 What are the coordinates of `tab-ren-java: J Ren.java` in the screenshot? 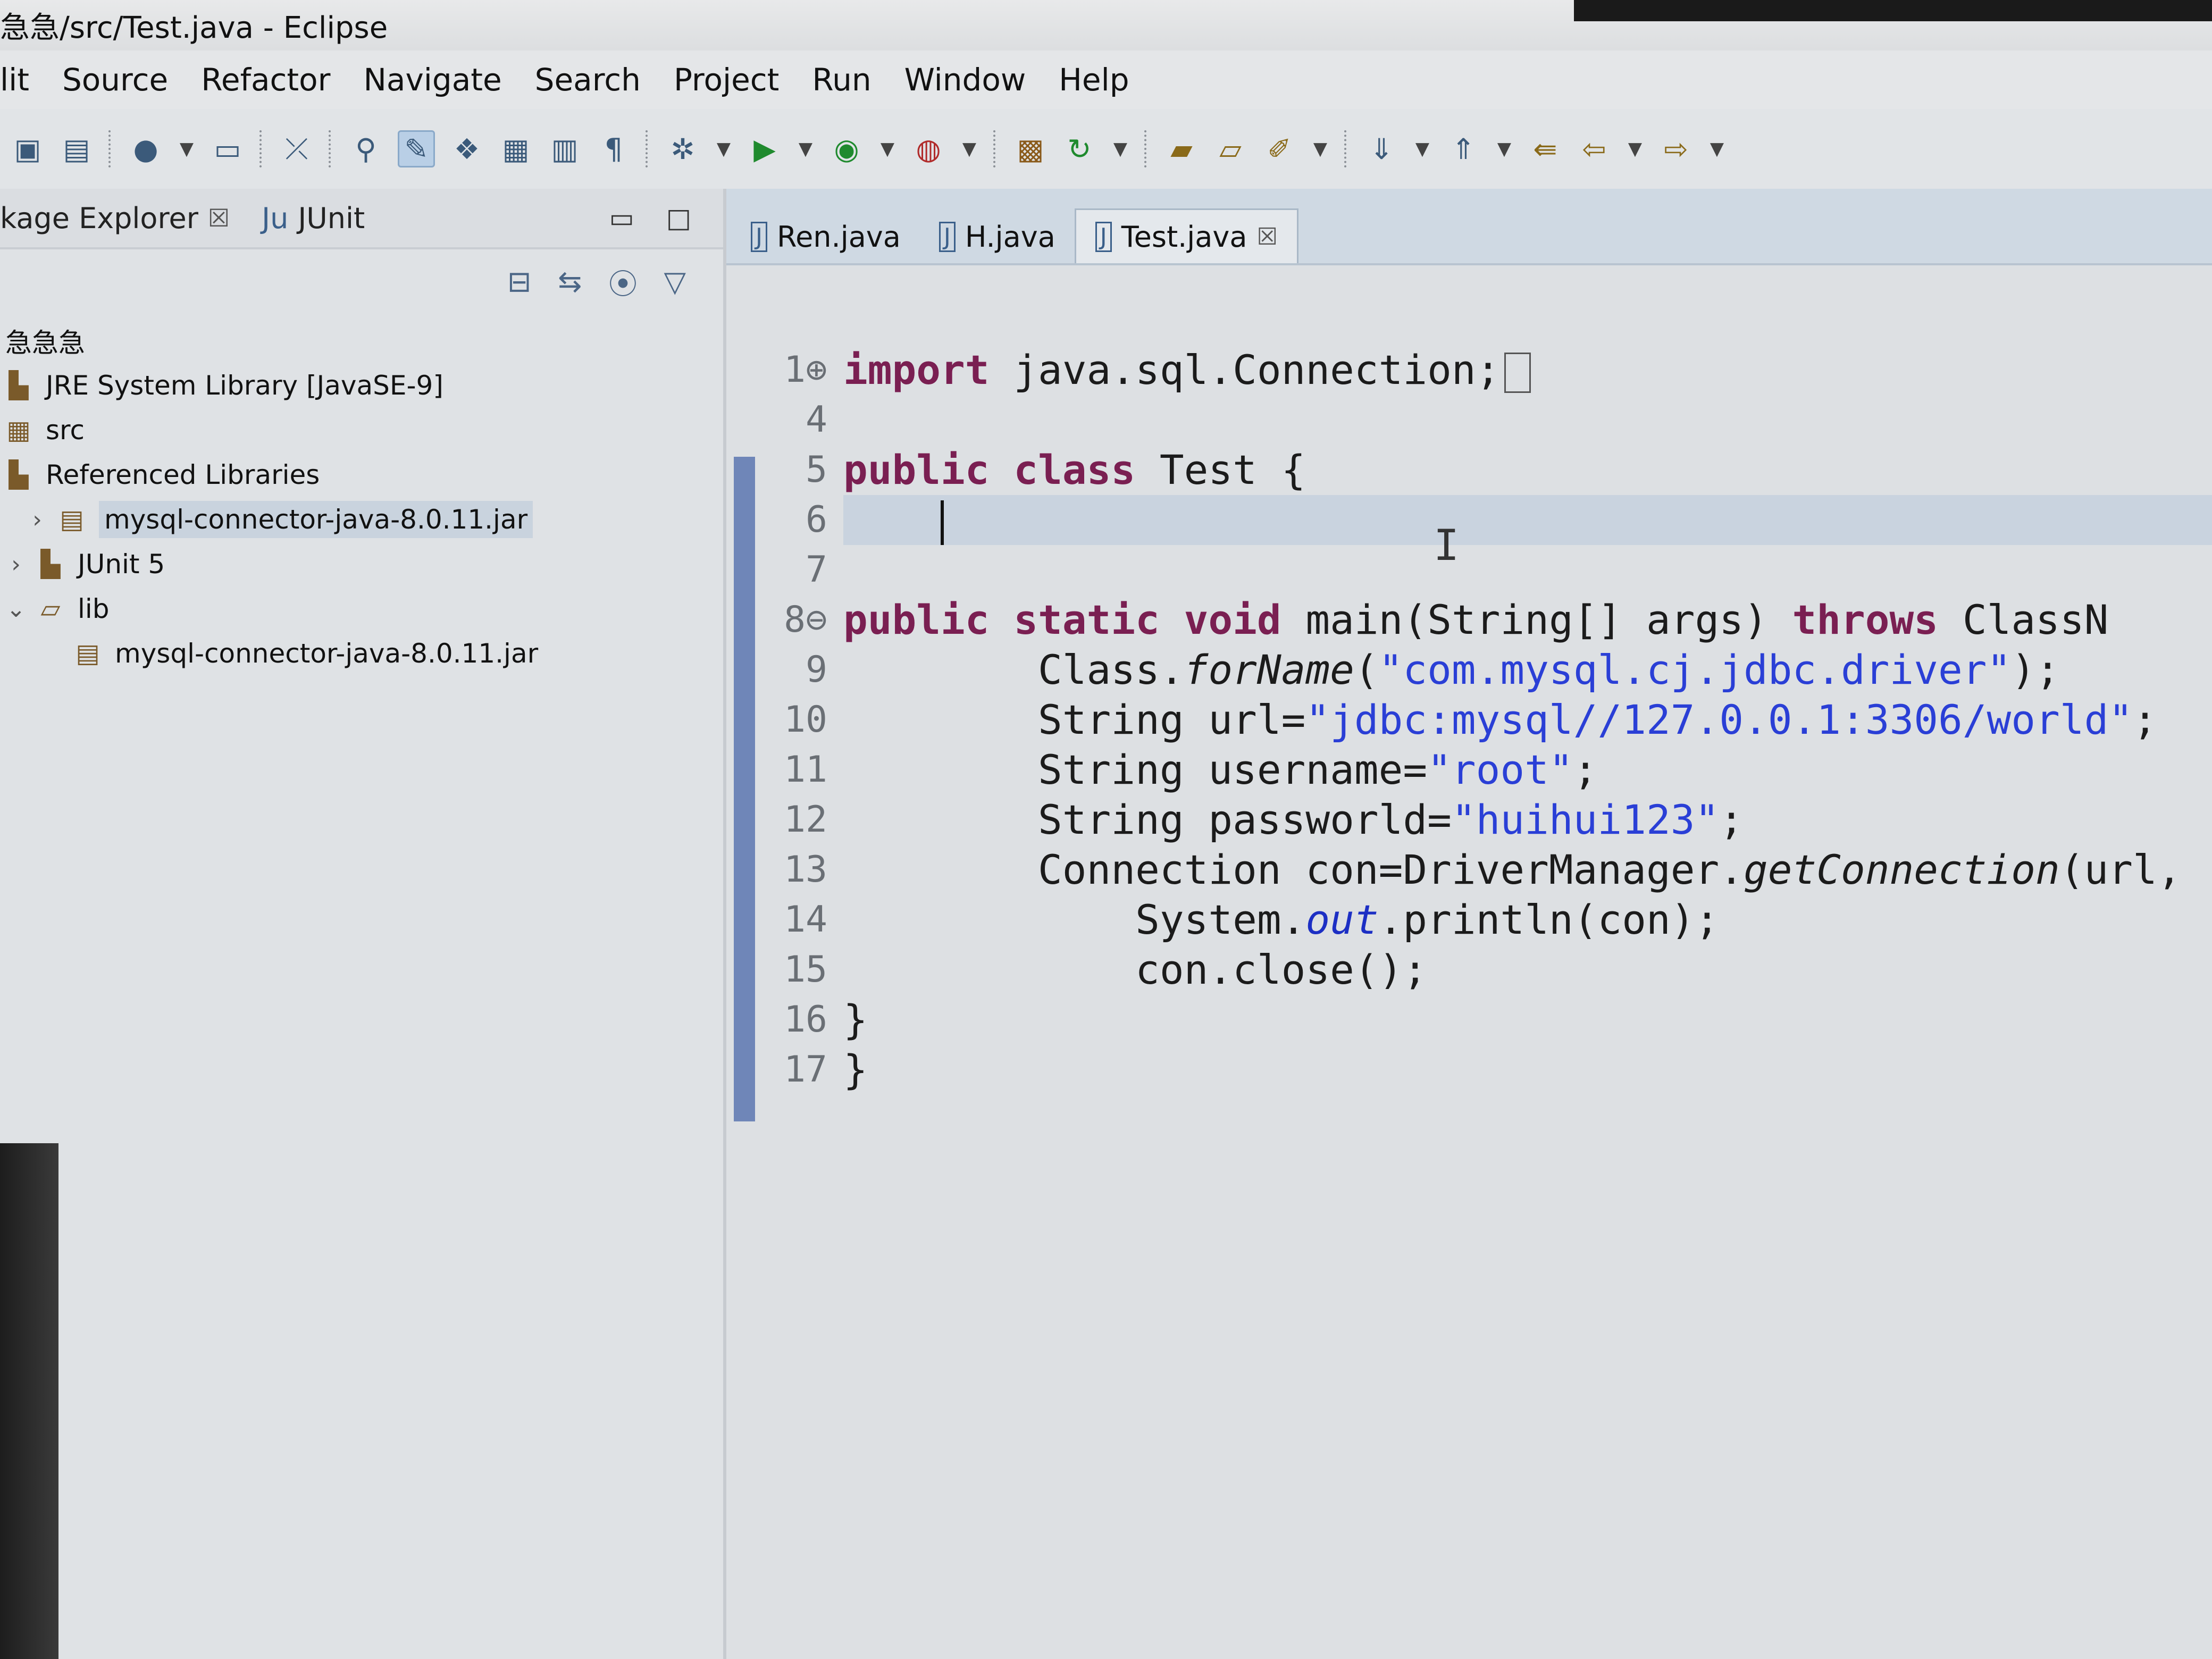 It's located at (826, 236).